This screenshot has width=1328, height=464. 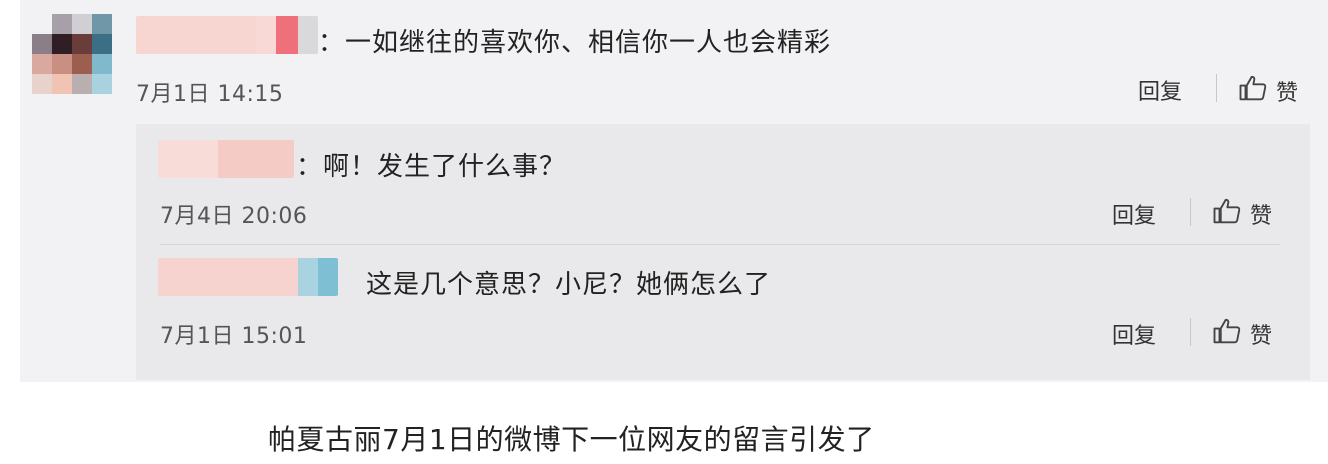 I want to click on reply-divider, so click(x=720, y=244).